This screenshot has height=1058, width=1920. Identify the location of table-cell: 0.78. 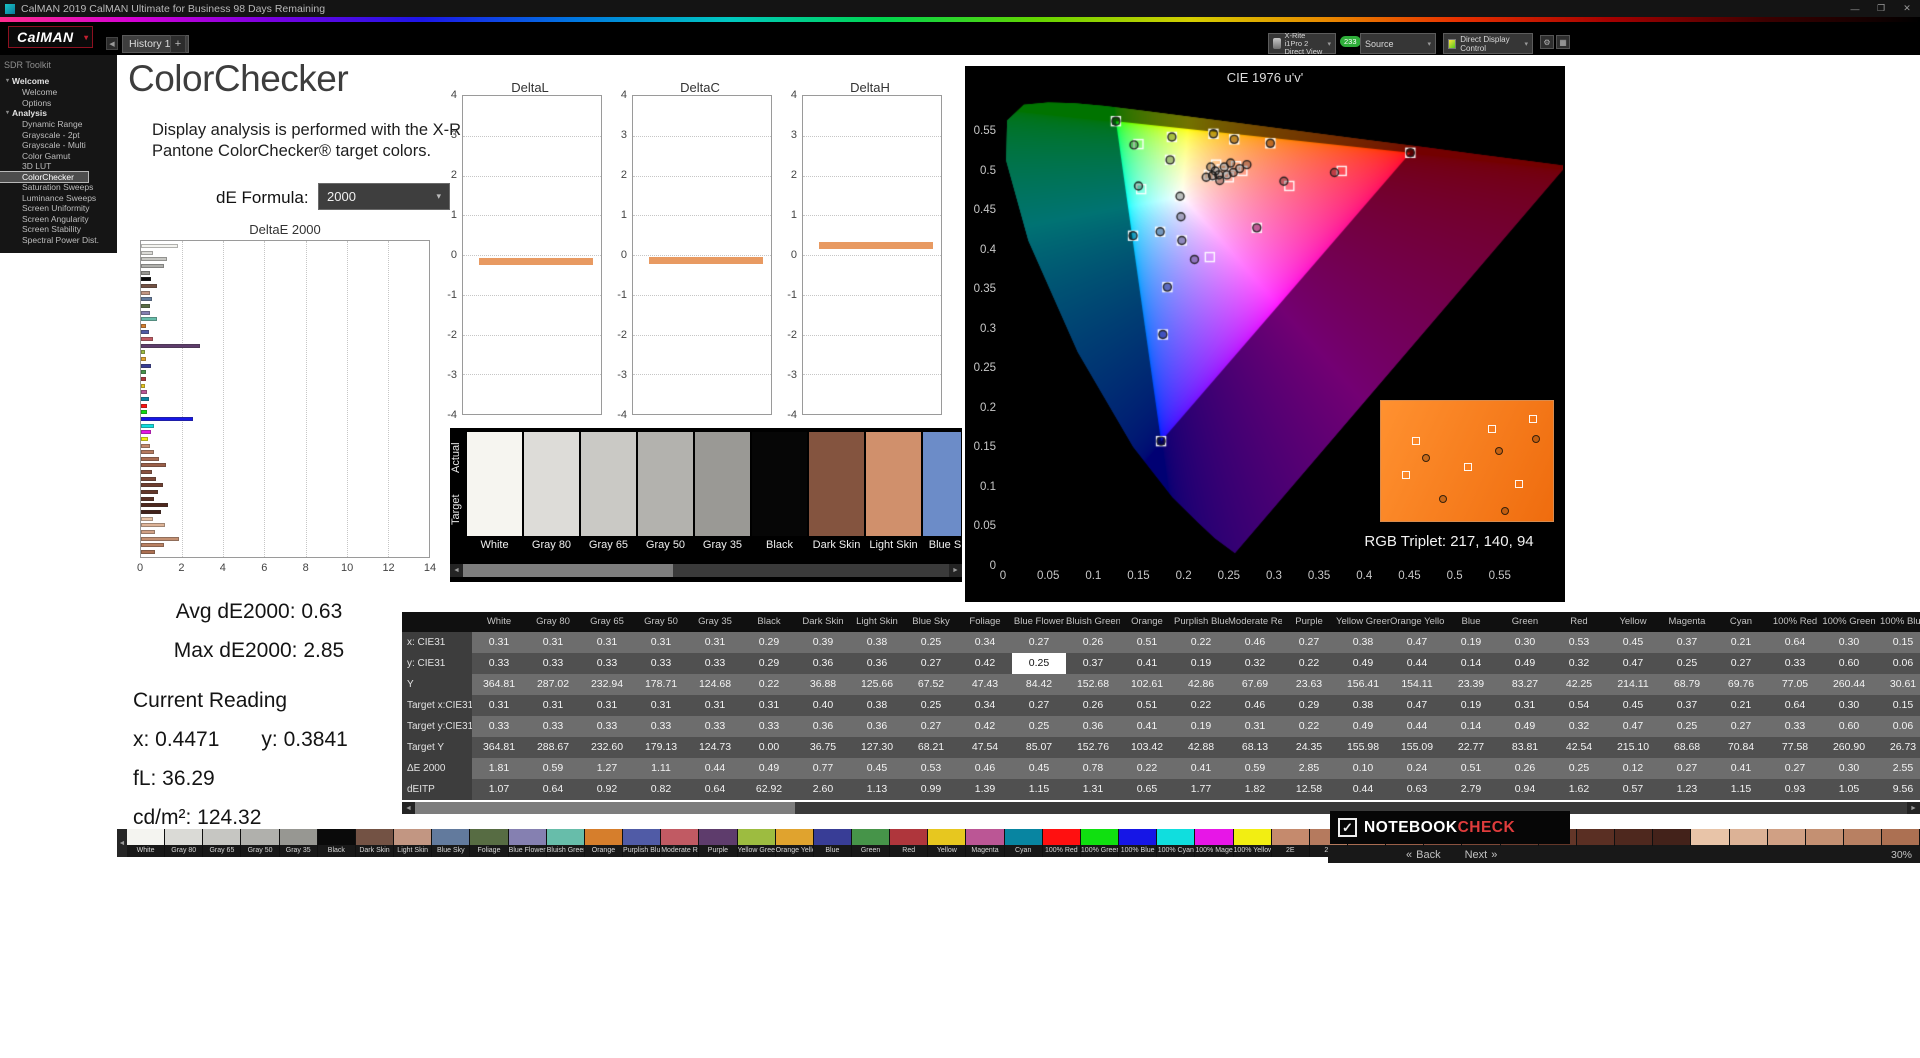
(1093, 768).